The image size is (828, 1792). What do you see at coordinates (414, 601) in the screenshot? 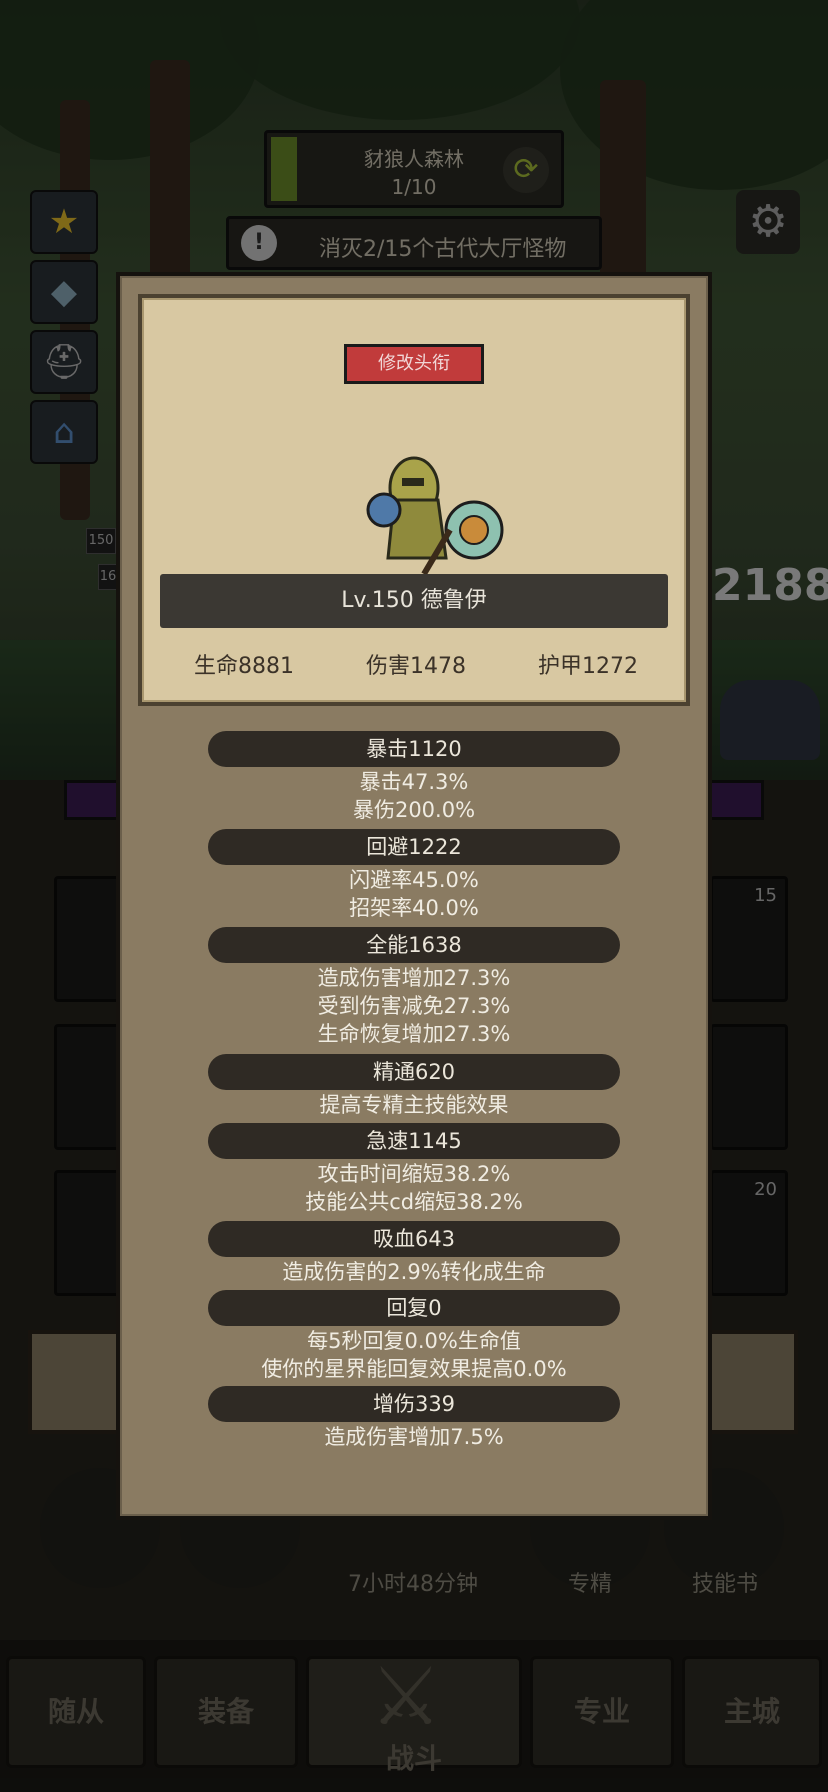
I see `hero-name-label: Lv.150 德鲁伊` at bounding box center [414, 601].